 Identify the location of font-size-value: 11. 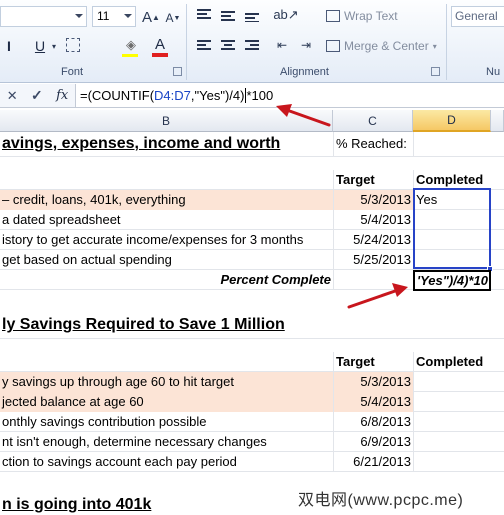
(103, 16).